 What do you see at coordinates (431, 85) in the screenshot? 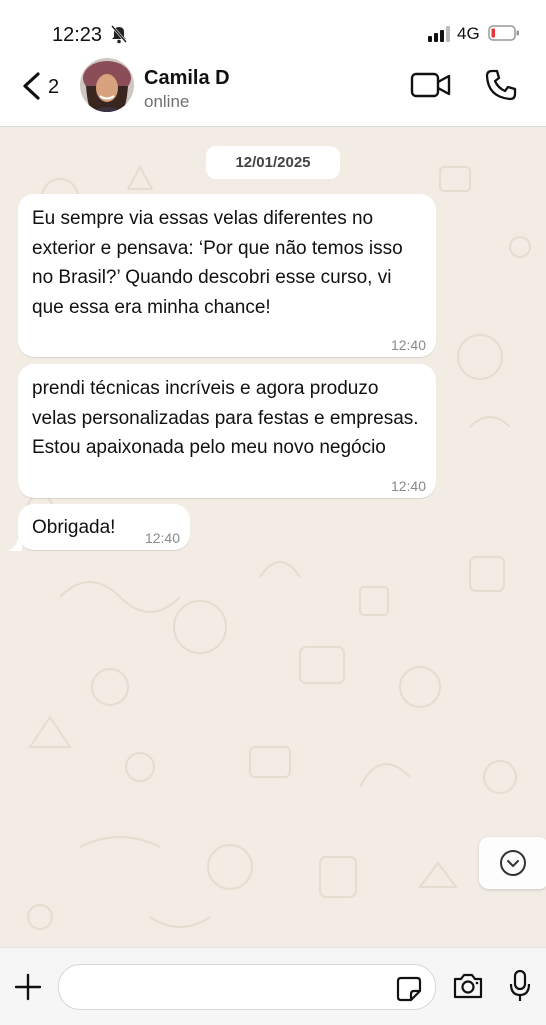
I see `video-call-icon` at bounding box center [431, 85].